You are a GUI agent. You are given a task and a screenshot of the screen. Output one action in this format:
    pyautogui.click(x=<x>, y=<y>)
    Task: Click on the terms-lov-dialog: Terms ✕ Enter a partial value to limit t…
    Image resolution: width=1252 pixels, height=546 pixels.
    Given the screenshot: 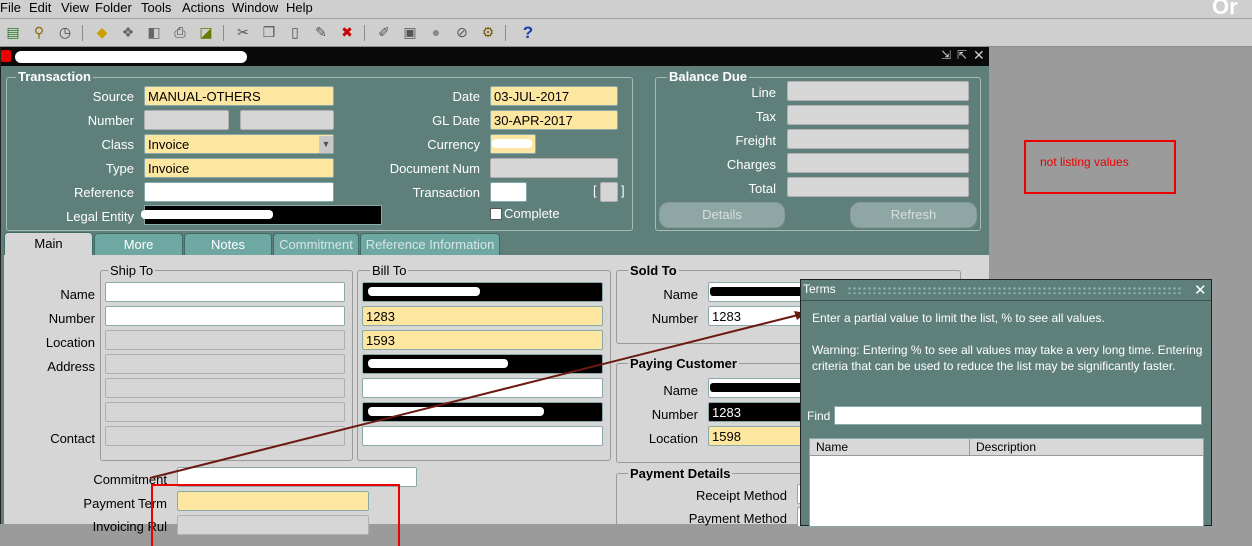 What is the action you would take?
    pyautogui.click(x=1006, y=403)
    